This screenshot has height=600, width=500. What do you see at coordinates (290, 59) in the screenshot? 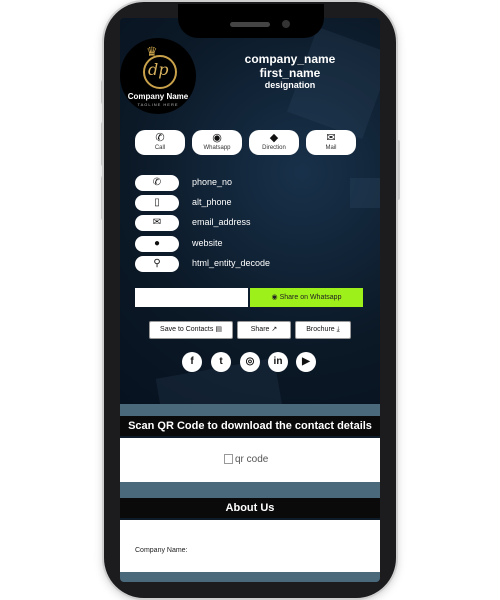
I see `company-name-text: company_name` at bounding box center [290, 59].